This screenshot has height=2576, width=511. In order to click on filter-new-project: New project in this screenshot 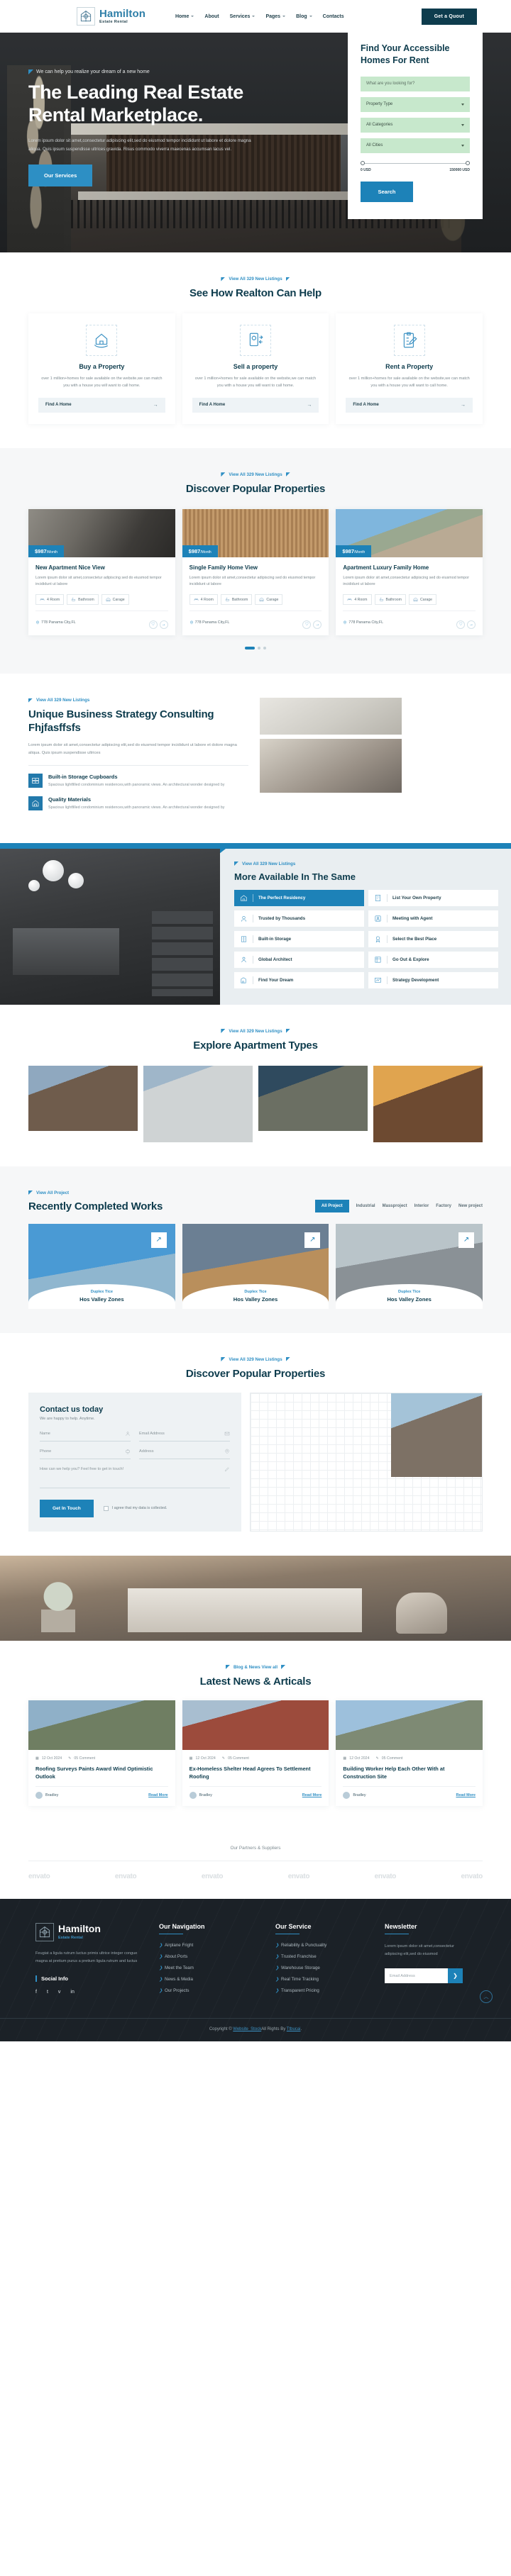, I will do `click(470, 1206)`.